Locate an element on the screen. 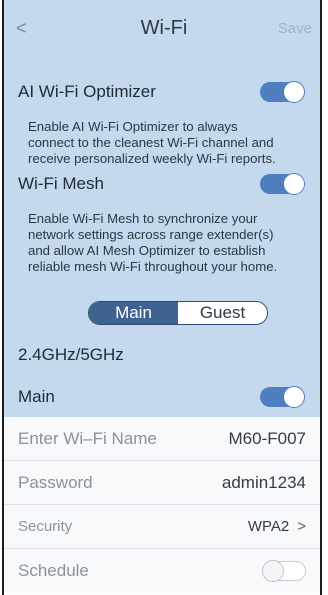  schedule-label: Schedule is located at coordinates (53, 570).